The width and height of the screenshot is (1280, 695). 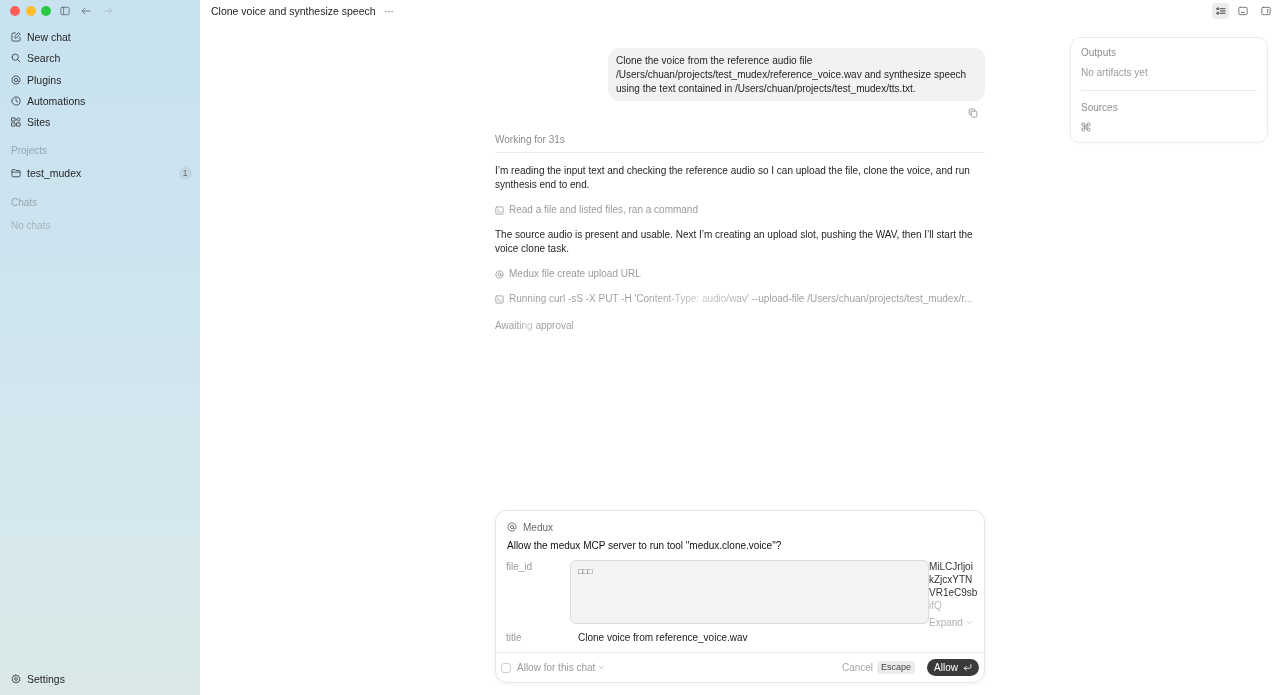 I want to click on settings-item: Settings, so click(x=97, y=679).